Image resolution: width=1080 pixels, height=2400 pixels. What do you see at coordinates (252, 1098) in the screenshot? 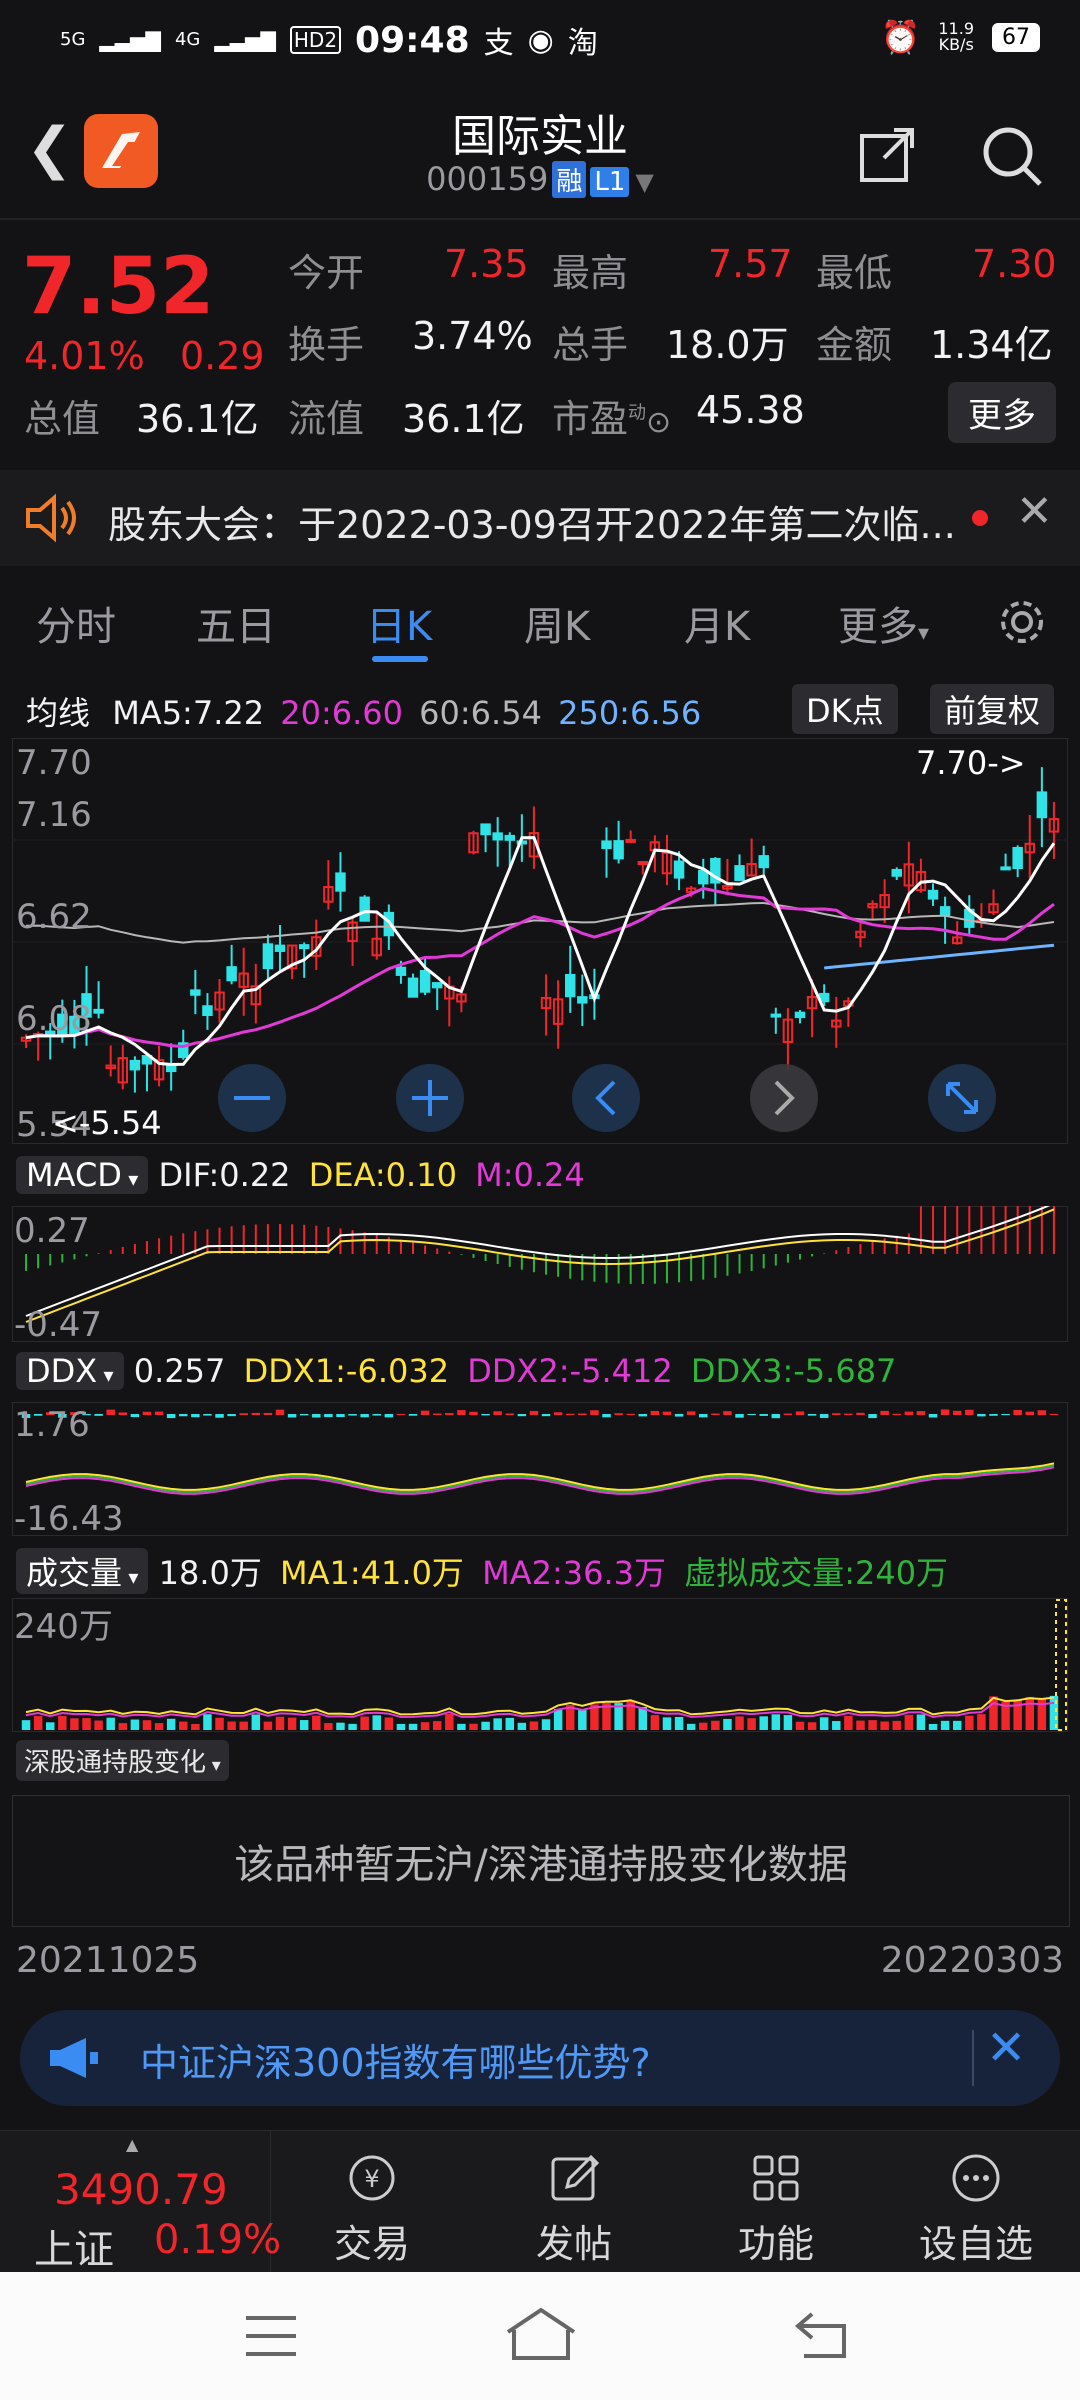
I see `zoom-out-button` at bounding box center [252, 1098].